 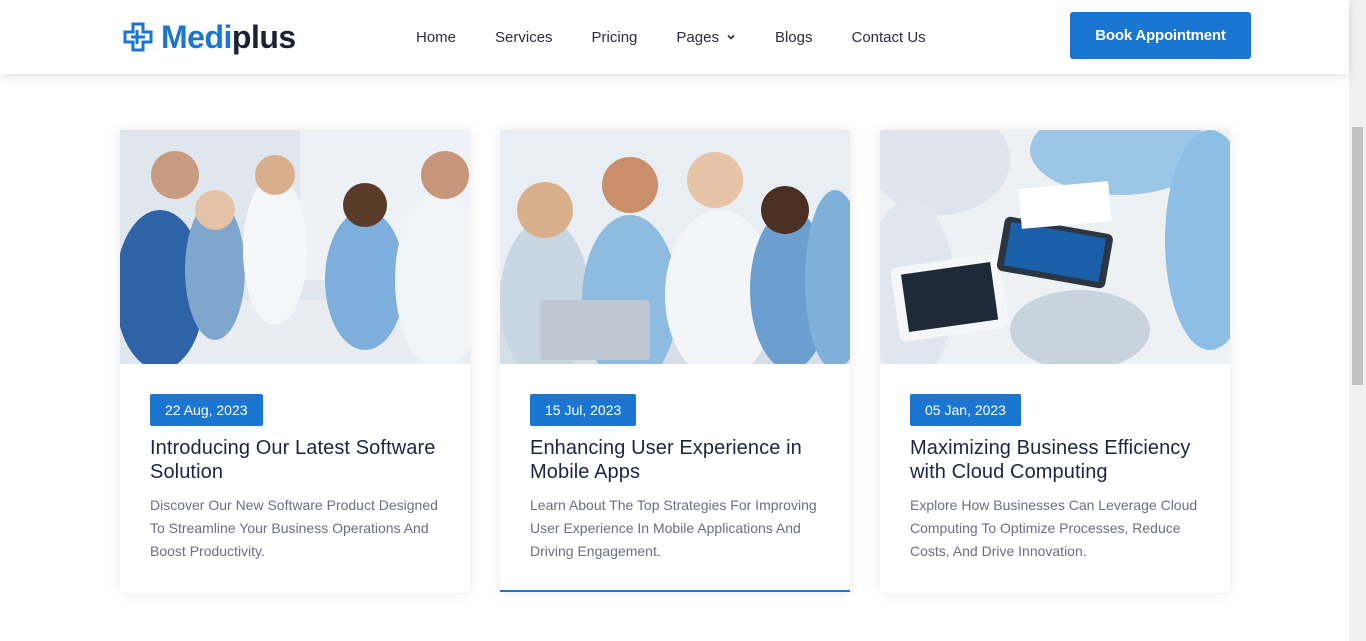 What do you see at coordinates (731, 37) in the screenshot?
I see `chevron-down-icon` at bounding box center [731, 37].